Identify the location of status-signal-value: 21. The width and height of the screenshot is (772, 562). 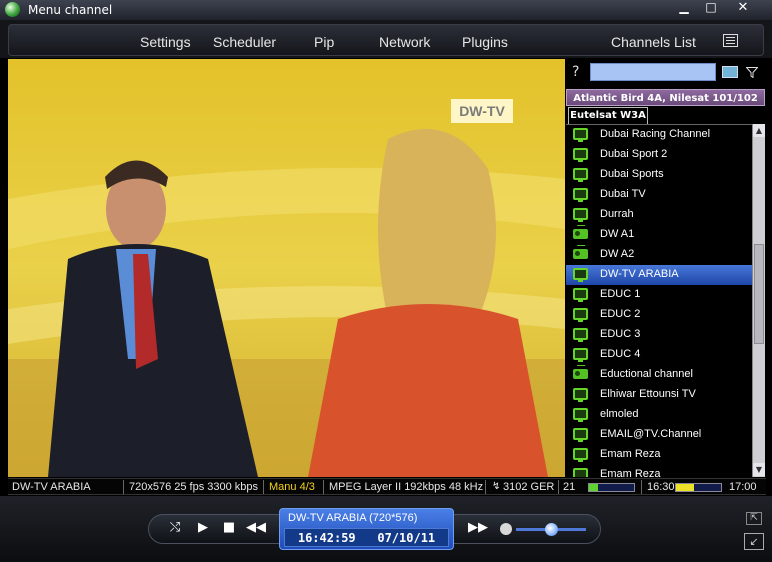
(569, 487).